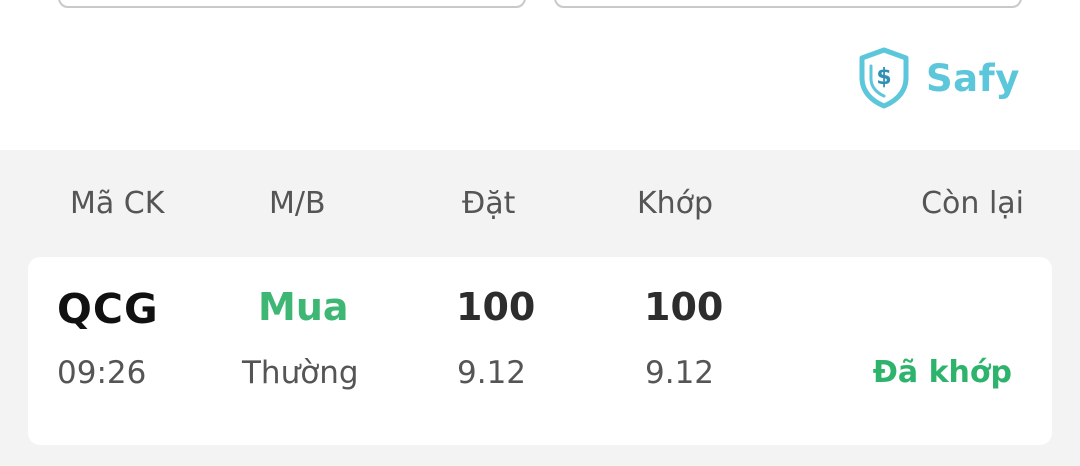  Describe the element at coordinates (675, 203) in the screenshot. I see `header-matched: Khớp` at that location.